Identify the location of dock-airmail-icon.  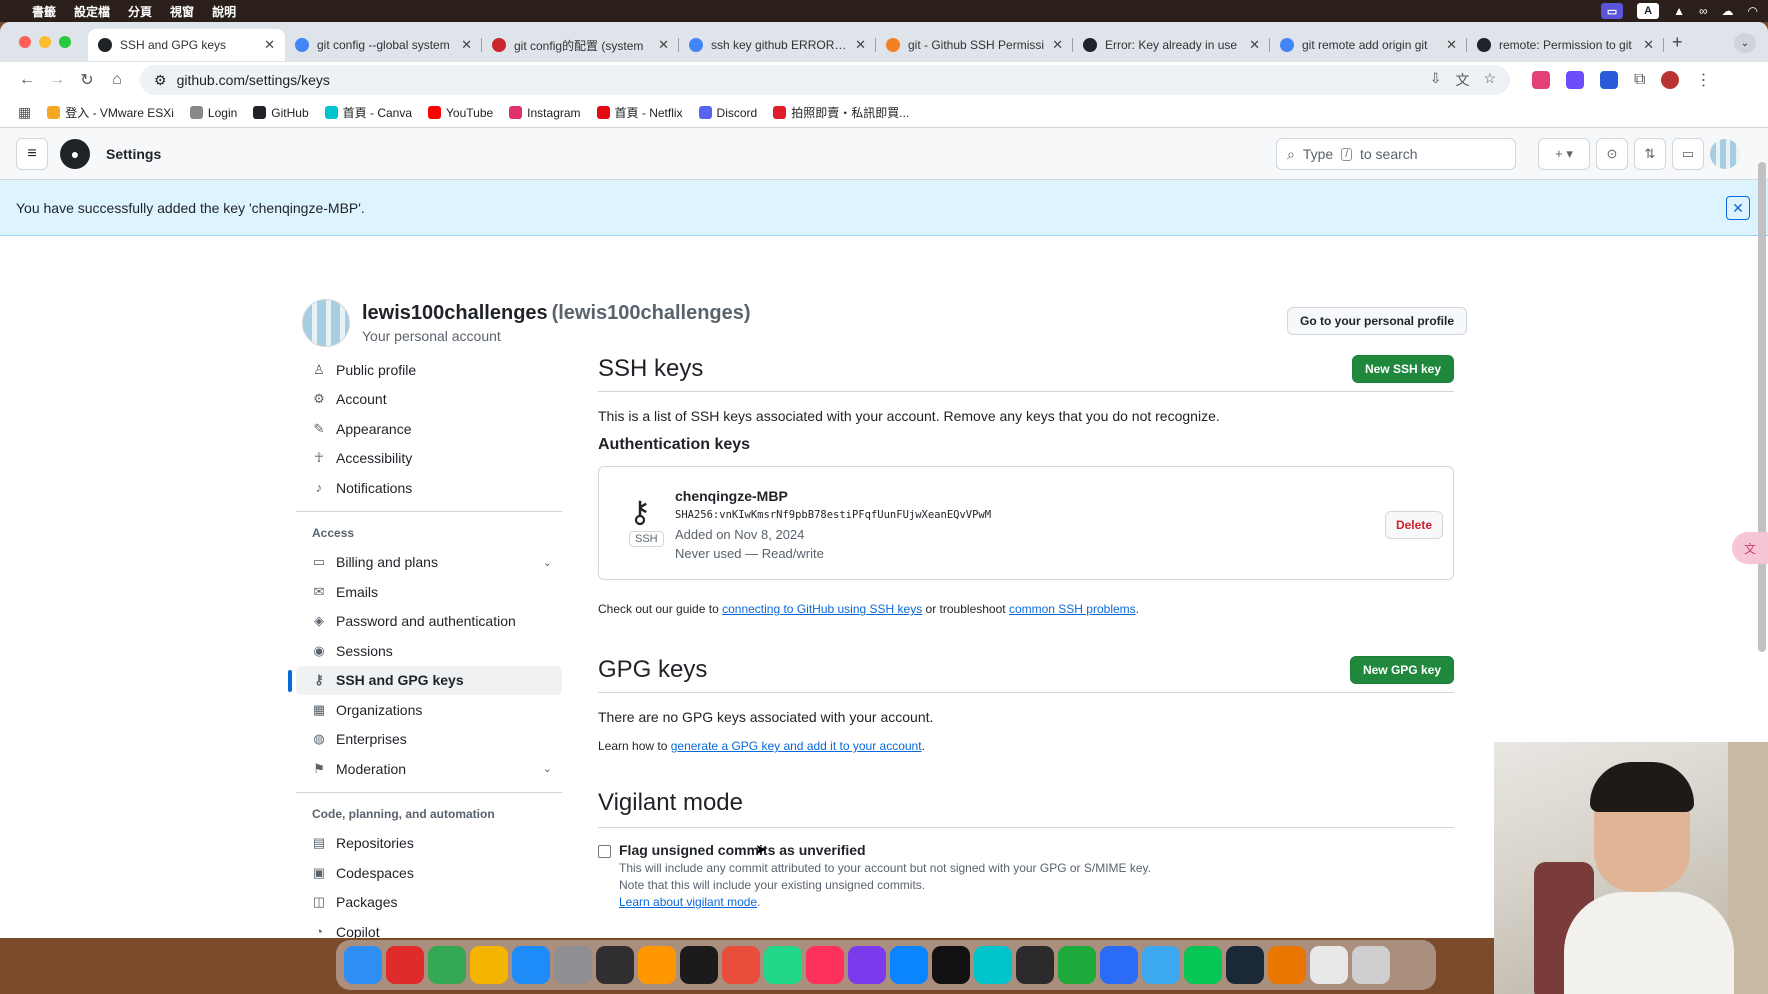
(1161, 965).